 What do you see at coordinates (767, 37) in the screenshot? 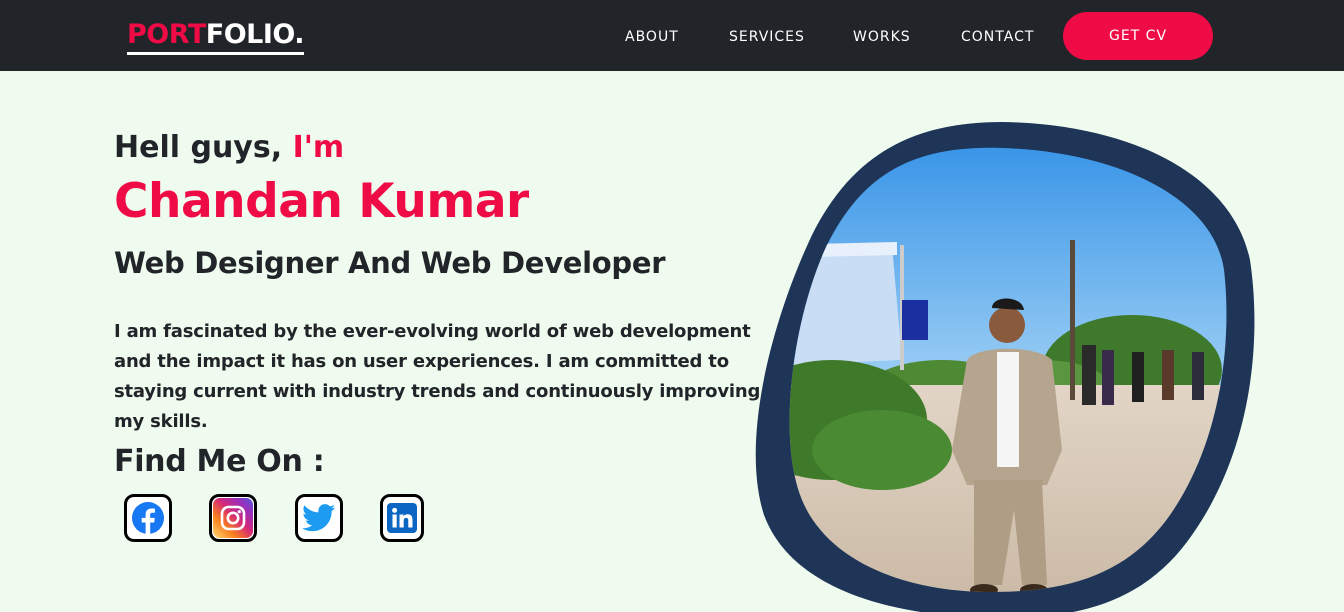
I see `nav-link-services: SERVICES` at bounding box center [767, 37].